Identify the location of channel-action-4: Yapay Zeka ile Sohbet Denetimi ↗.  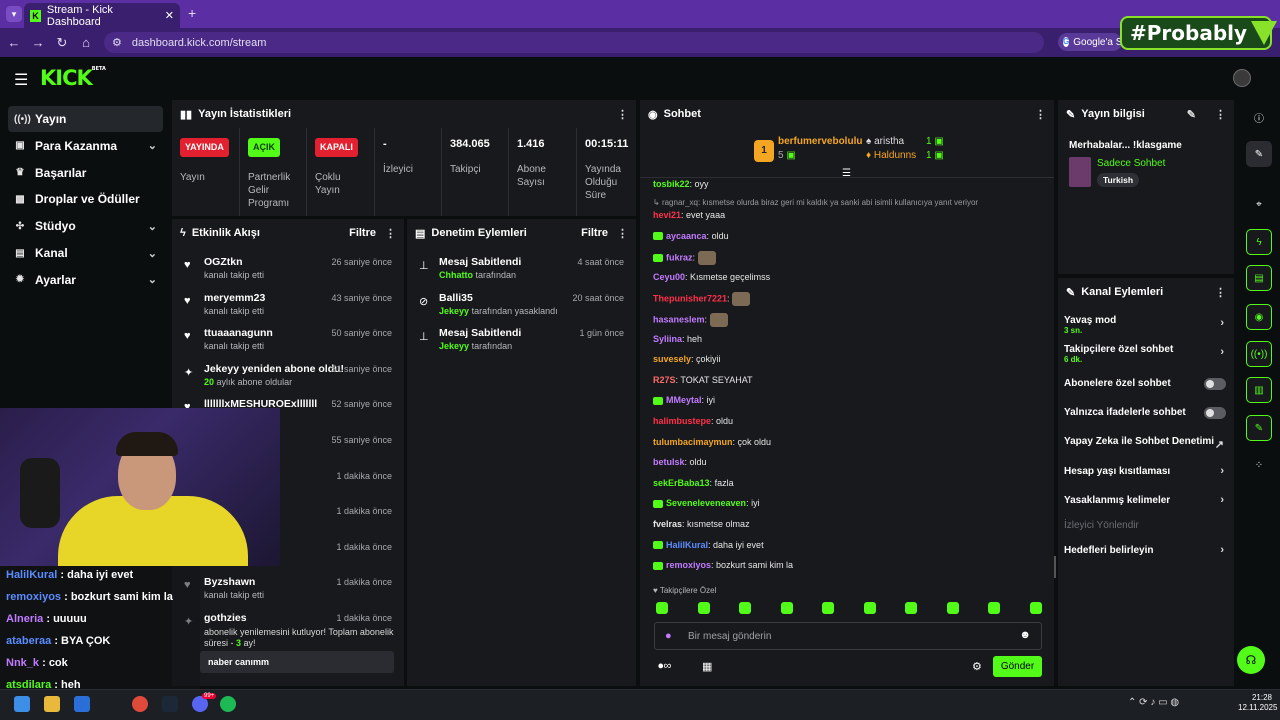
(1147, 443).